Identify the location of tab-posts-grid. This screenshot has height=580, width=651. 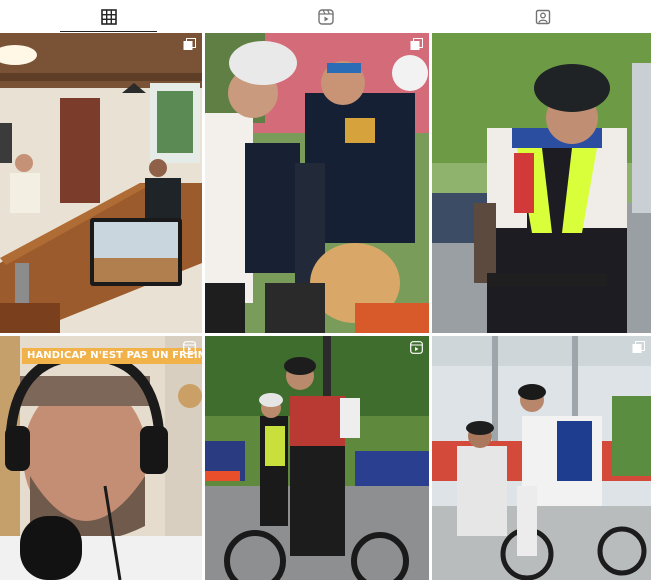
(108, 16).